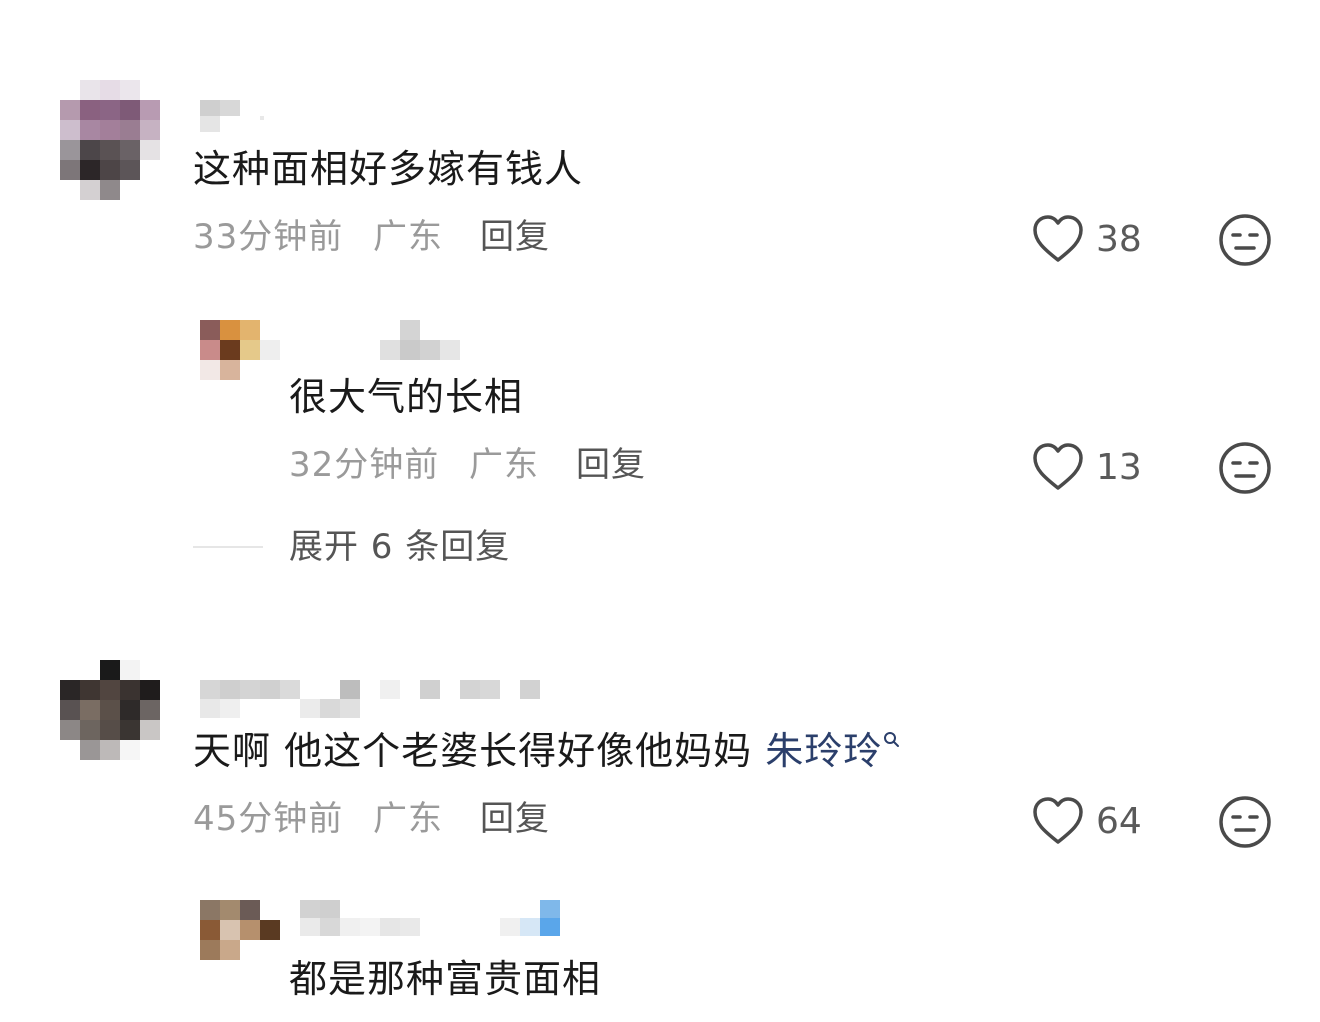 This screenshot has width=1320, height=1022. I want to click on comment-text: 这种面相好多嫁有钱人, so click(388, 169).